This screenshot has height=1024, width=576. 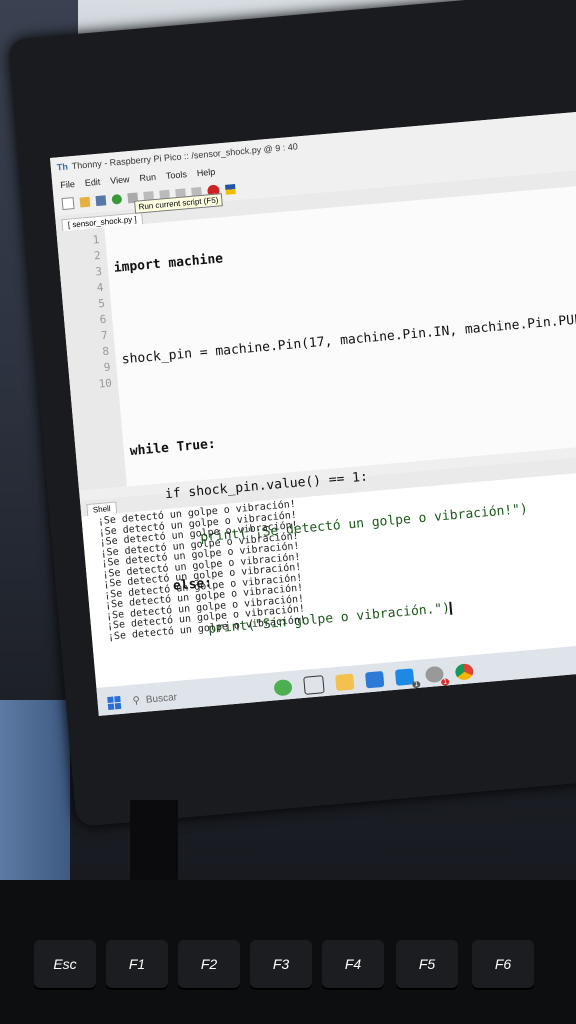 I want to click on key-f6: F6, so click(x=503, y=964).